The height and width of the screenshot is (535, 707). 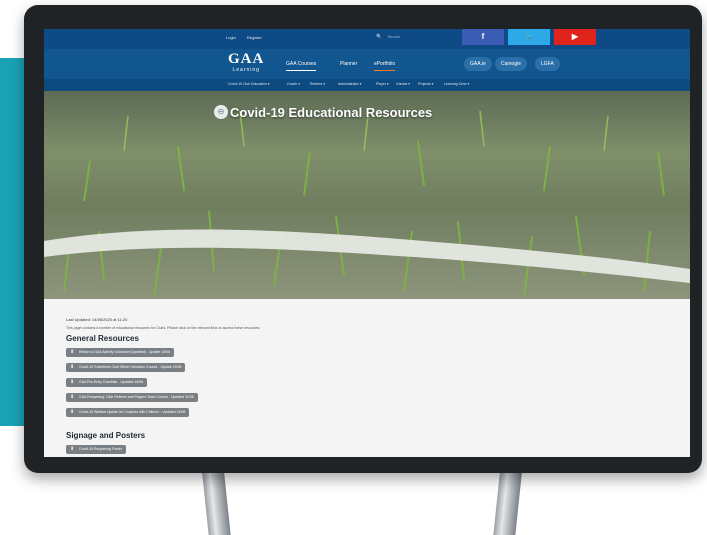 What do you see at coordinates (547, 64) in the screenshot?
I see `pill-lgfa: LGFA` at bounding box center [547, 64].